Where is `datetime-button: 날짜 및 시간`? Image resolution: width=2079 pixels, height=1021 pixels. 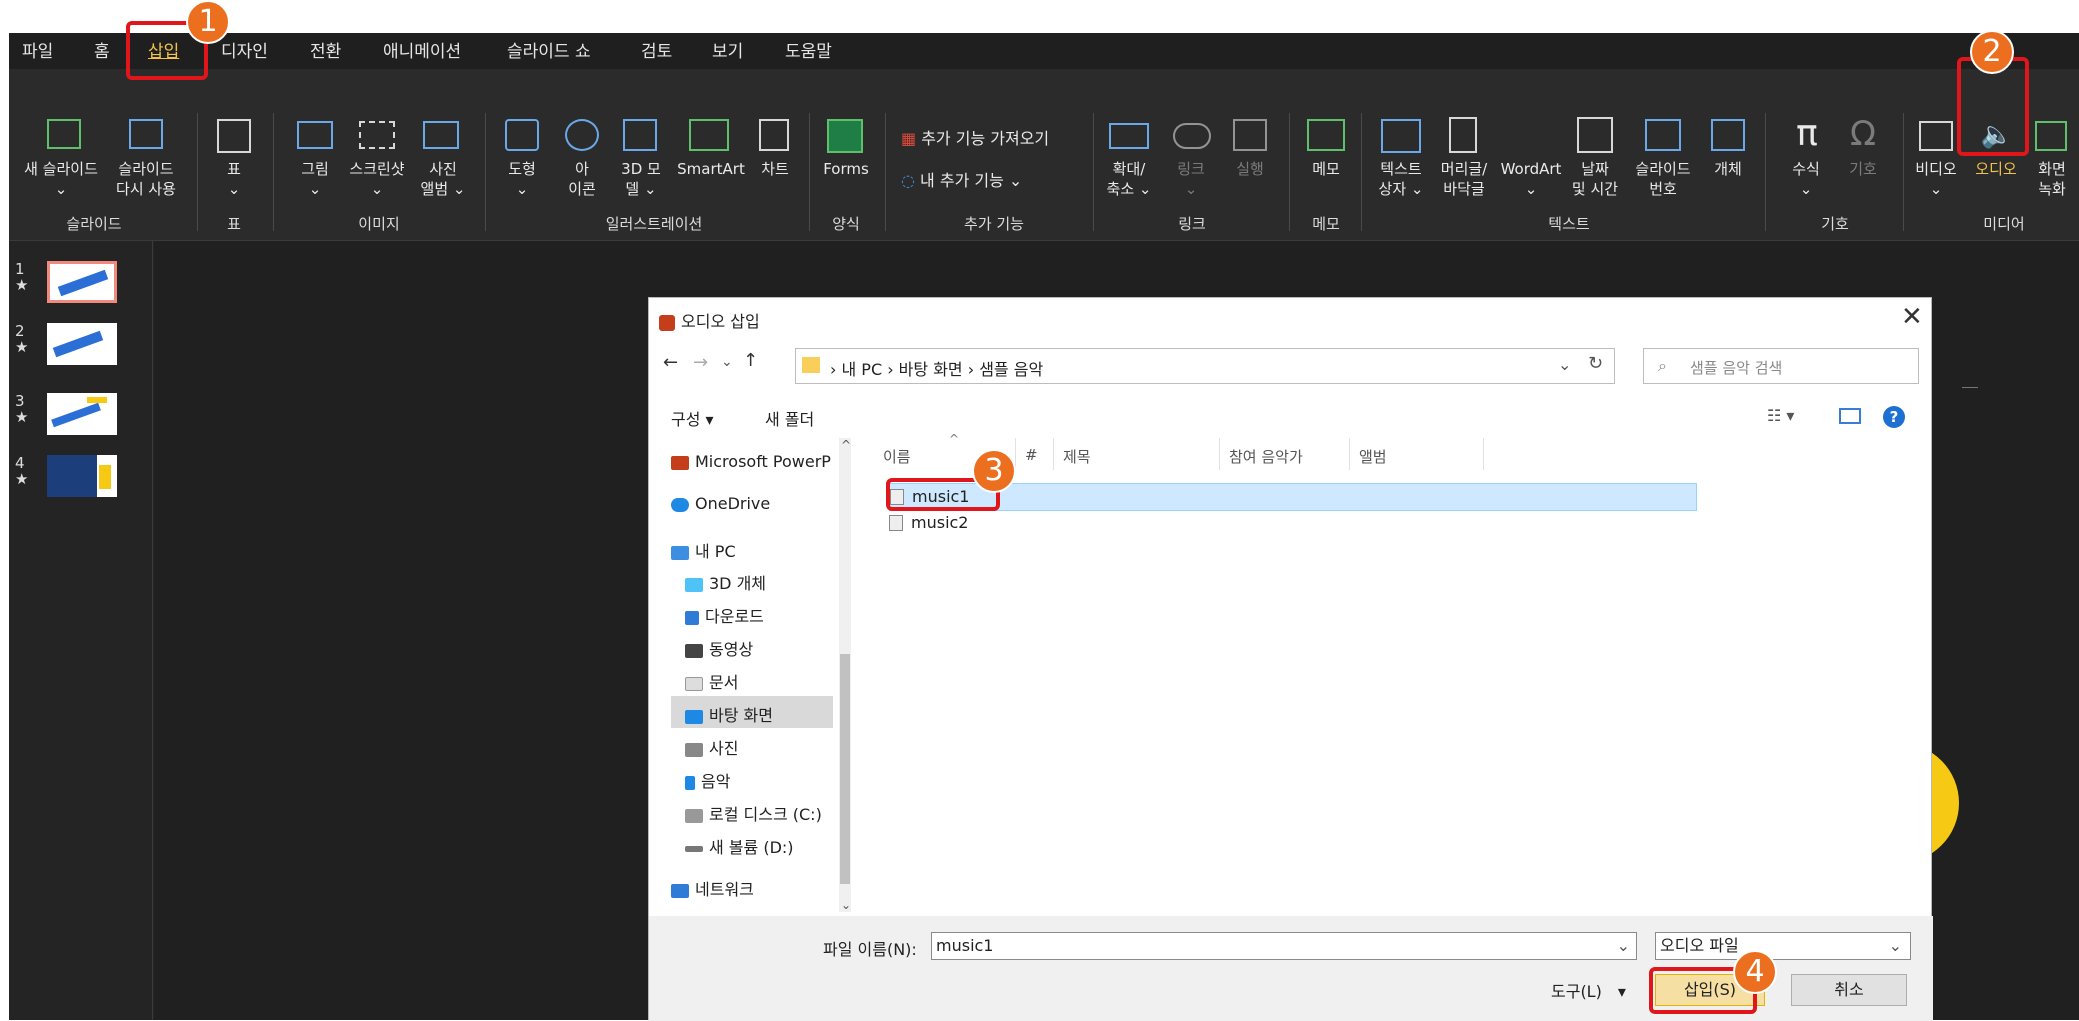
datetime-button: 날짜 및 시간 is located at coordinates (1595, 179).